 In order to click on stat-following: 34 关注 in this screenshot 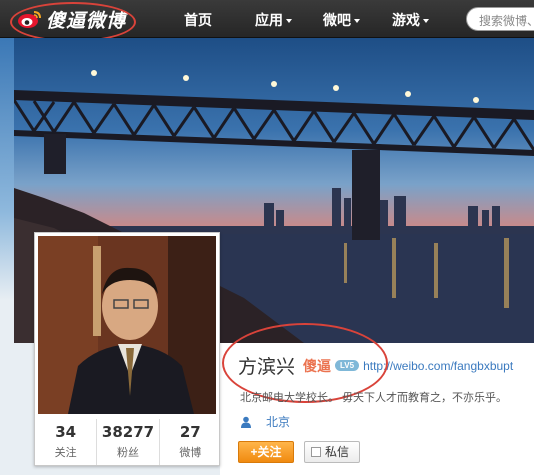, I will do `click(66, 442)`.